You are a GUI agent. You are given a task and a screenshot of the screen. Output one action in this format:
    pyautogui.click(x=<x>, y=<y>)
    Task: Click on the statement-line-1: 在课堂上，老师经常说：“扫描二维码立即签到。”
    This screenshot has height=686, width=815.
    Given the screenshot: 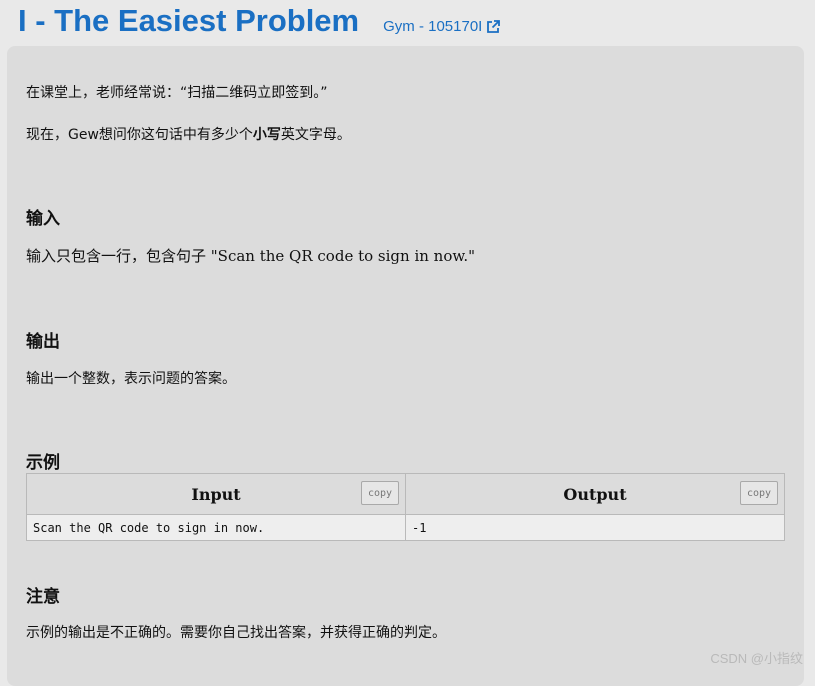 What is the action you would take?
    pyautogui.click(x=177, y=93)
    